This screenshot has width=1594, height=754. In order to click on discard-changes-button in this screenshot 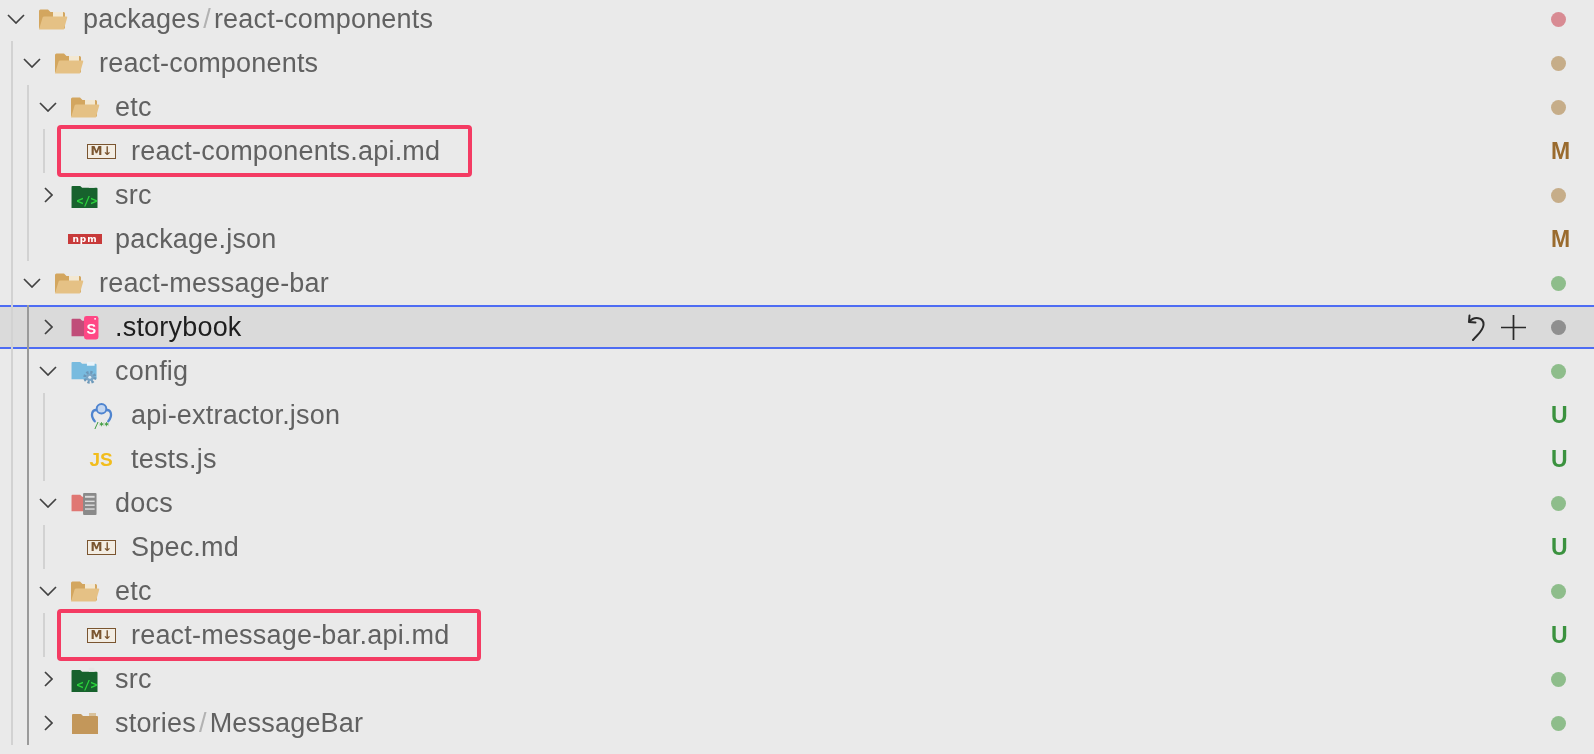, I will do `click(1476, 327)`.